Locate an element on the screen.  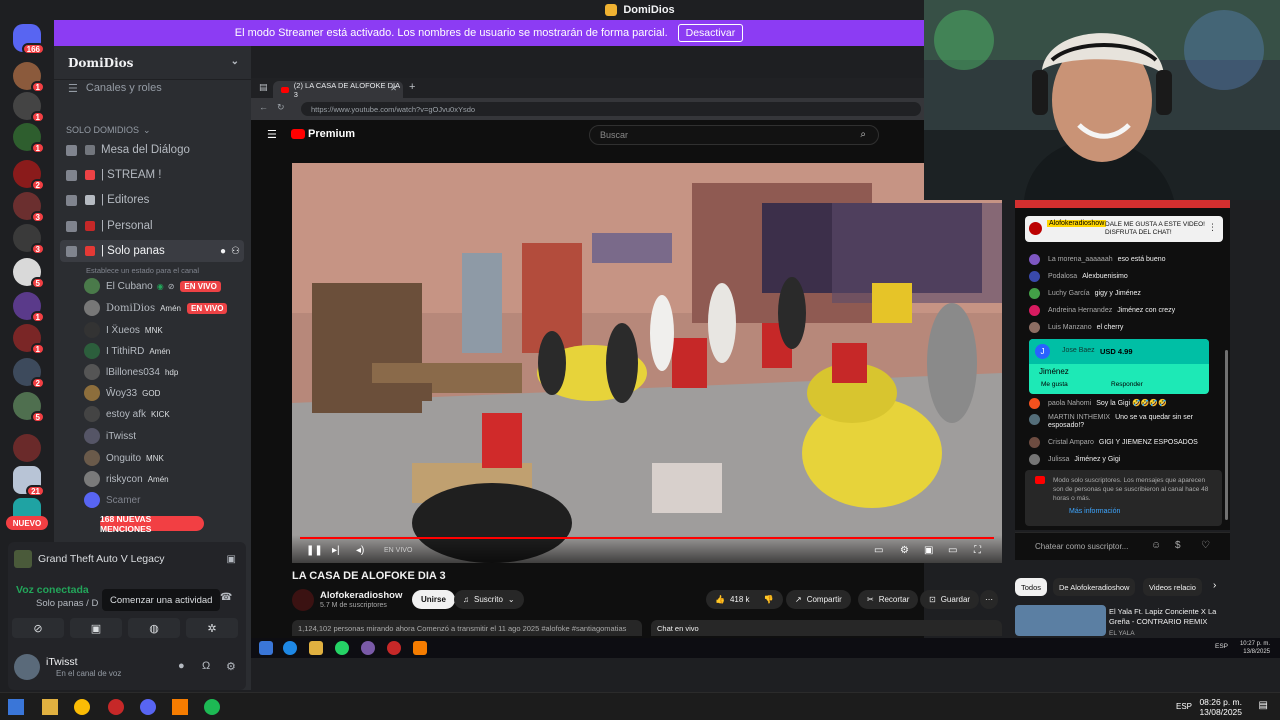
channels-roles-link: ☰ Canales y roles is located at coordinates (115, 88).